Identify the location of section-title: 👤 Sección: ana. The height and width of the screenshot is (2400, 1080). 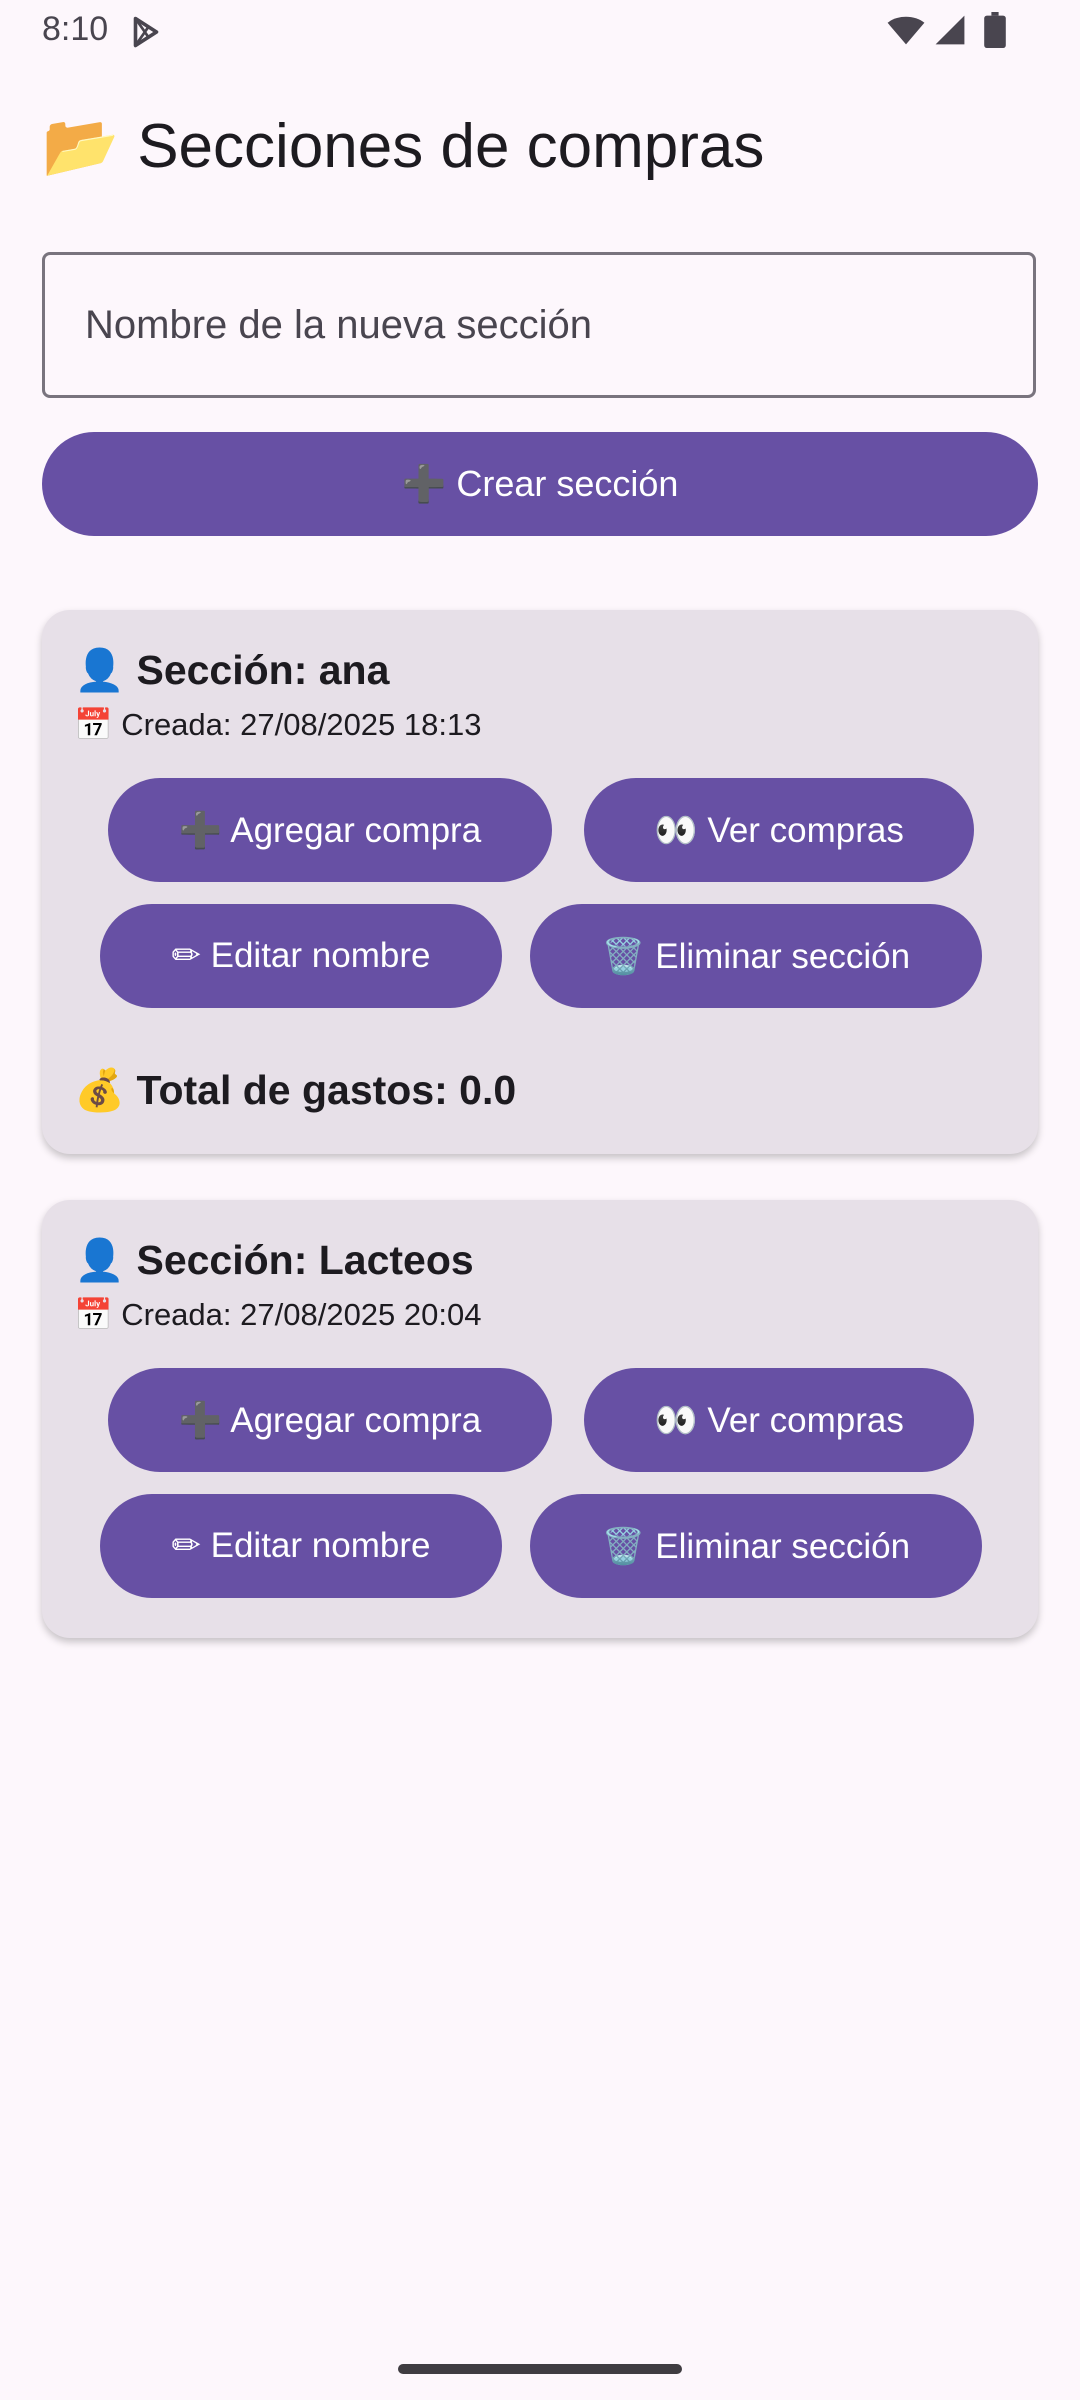
(231, 670).